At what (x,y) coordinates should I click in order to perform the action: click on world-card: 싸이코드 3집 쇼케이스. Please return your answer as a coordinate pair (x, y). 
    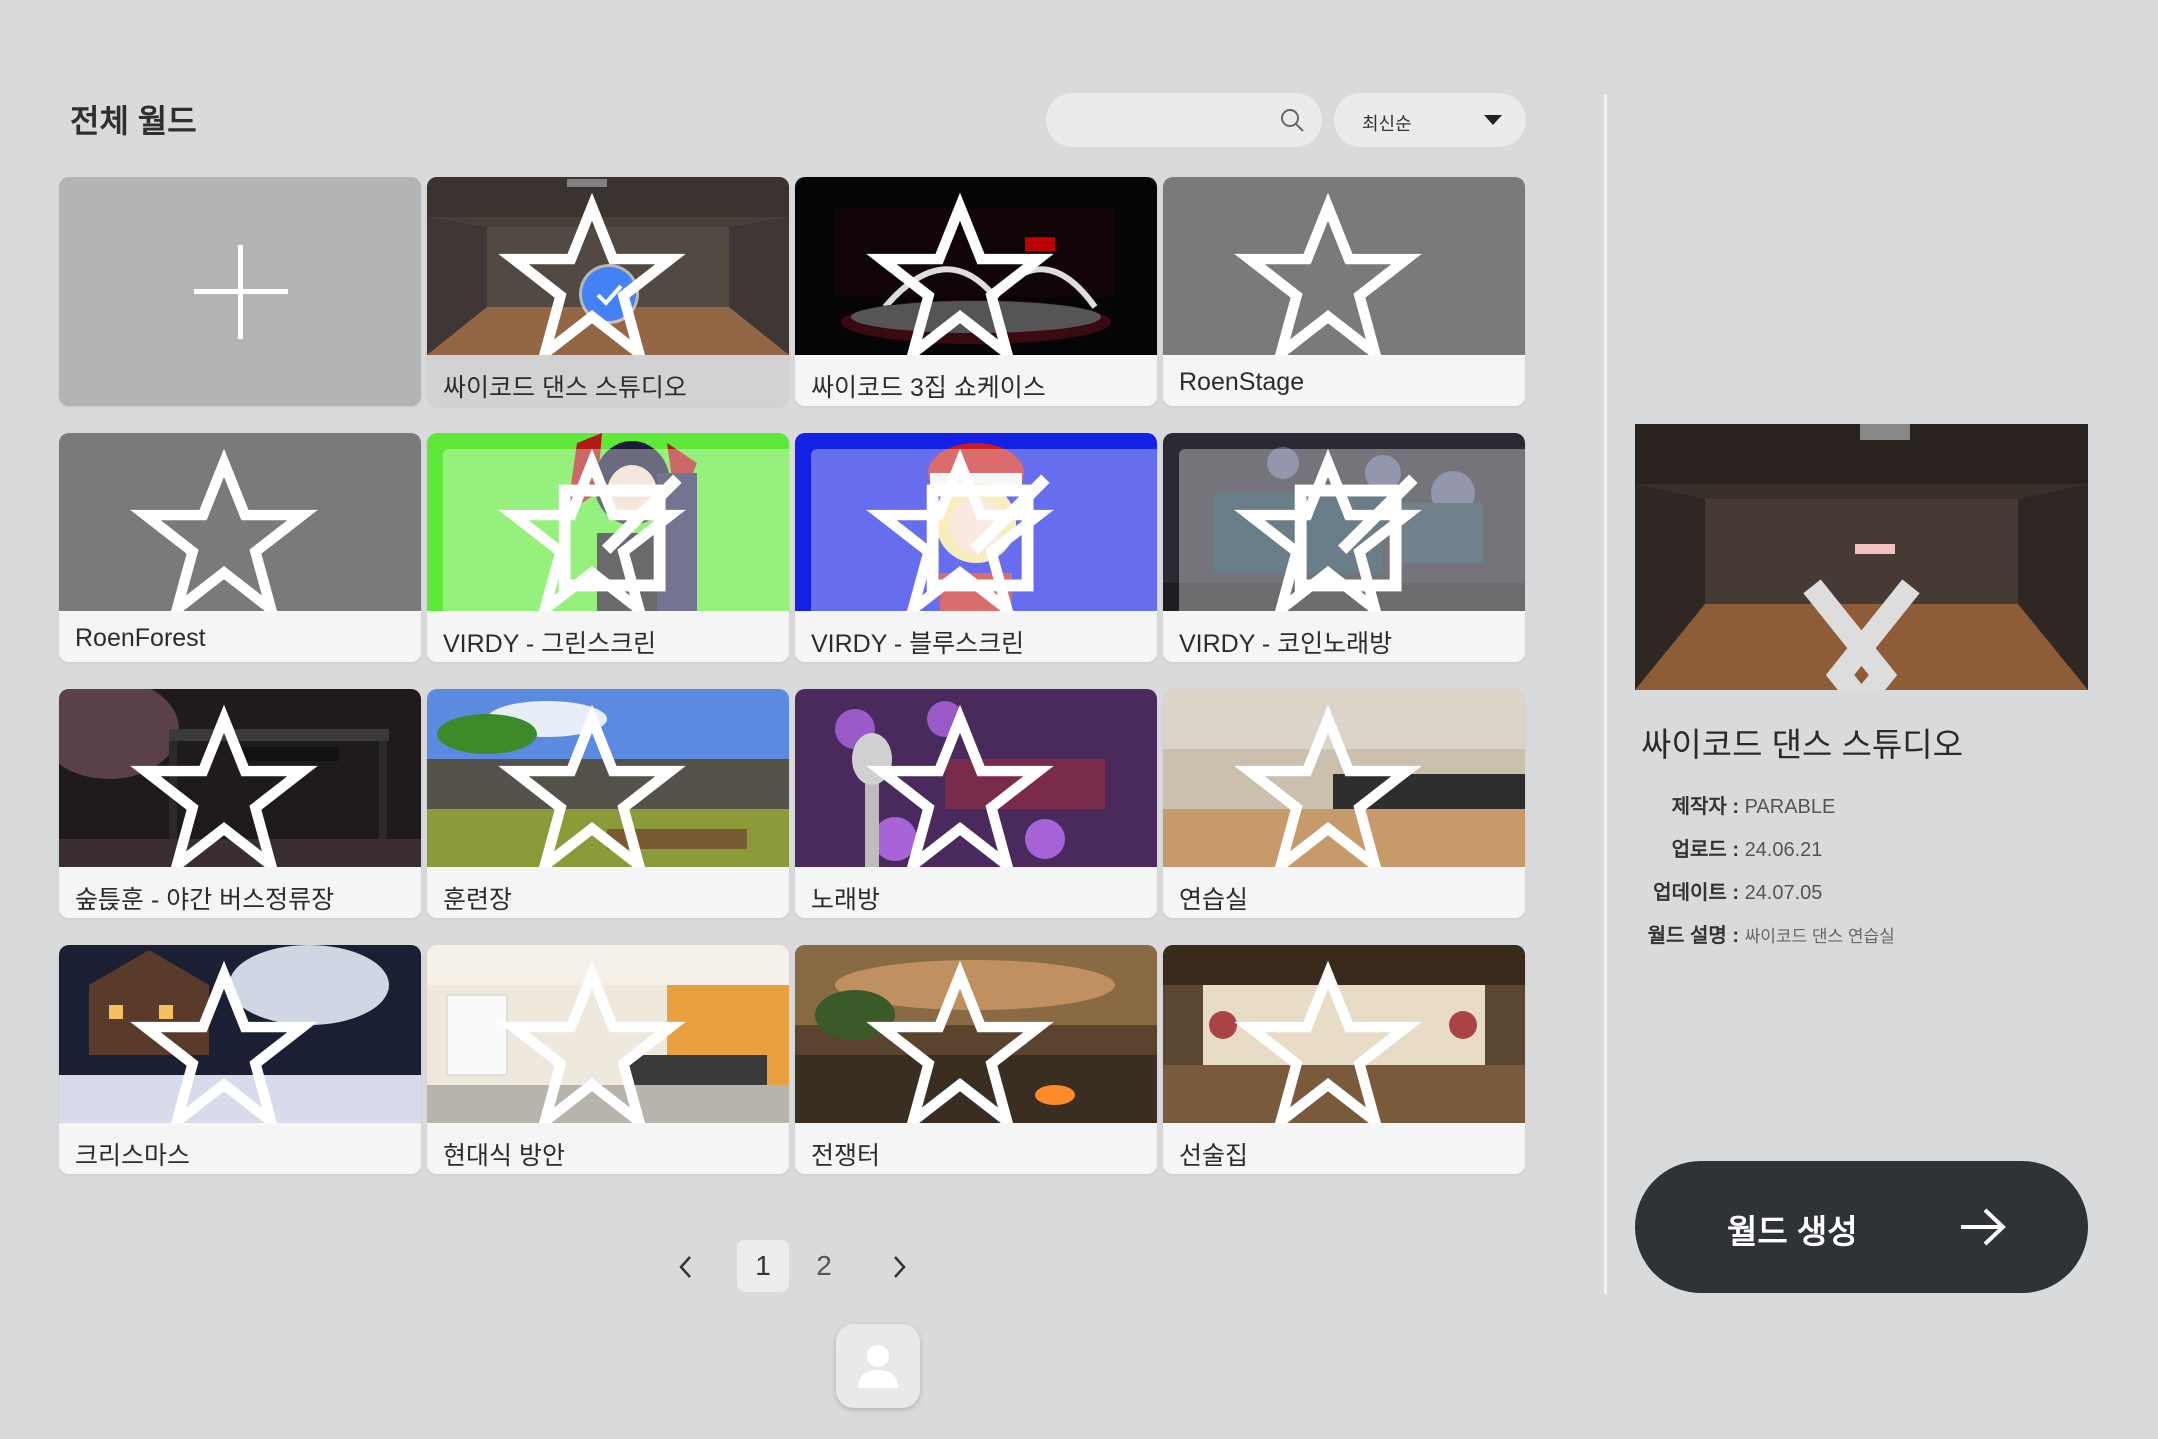
    Looking at the image, I should click on (976, 291).